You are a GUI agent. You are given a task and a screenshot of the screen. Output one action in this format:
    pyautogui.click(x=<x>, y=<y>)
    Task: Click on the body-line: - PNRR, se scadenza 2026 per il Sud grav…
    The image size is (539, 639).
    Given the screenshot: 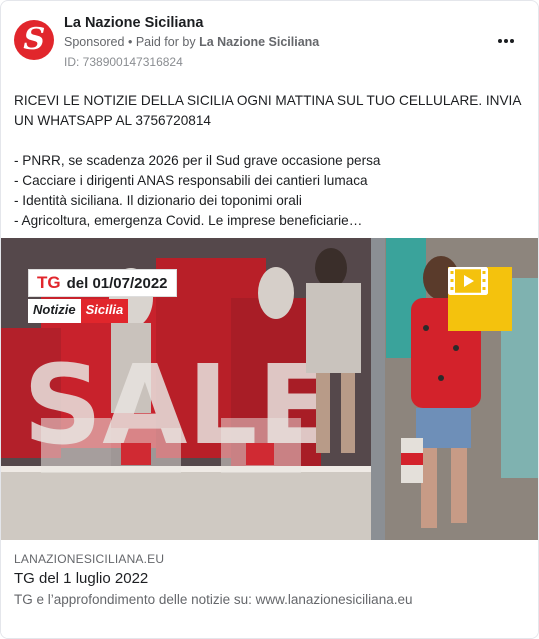 What is the action you would take?
    pyautogui.click(x=197, y=160)
    